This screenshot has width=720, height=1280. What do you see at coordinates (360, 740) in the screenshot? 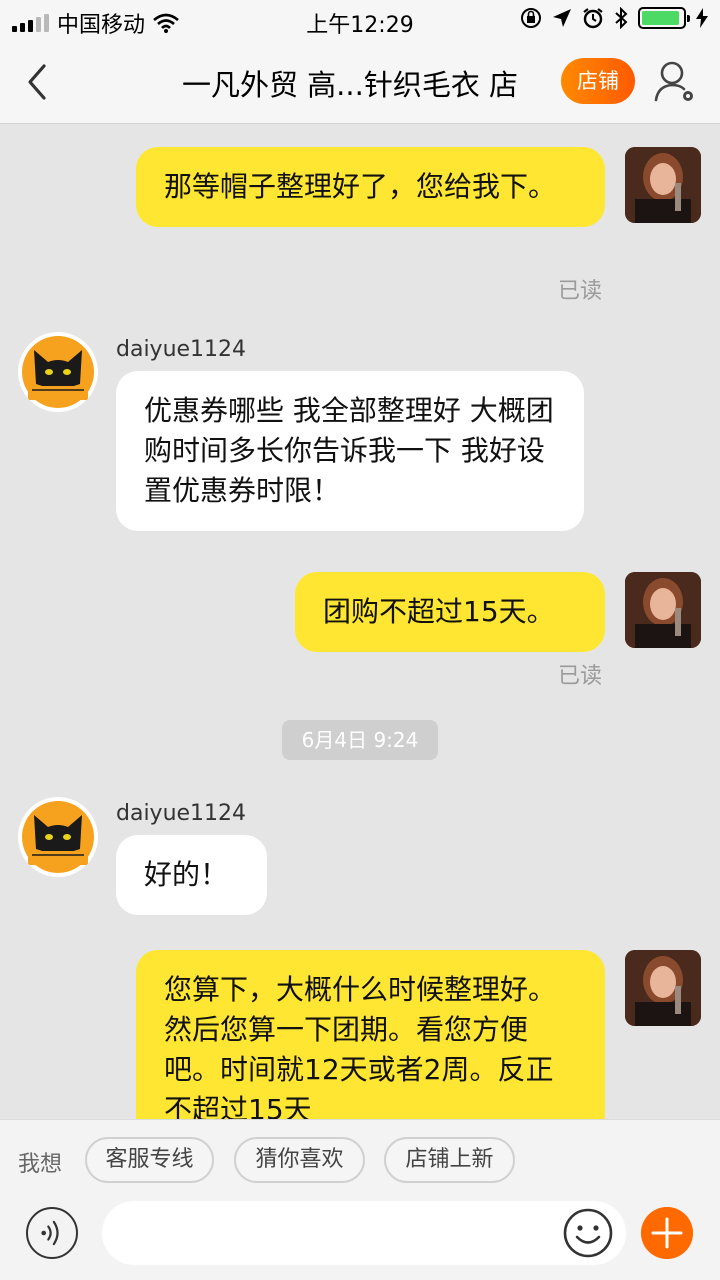
I see `timestamp-divider: 6月4日 9:24` at bounding box center [360, 740].